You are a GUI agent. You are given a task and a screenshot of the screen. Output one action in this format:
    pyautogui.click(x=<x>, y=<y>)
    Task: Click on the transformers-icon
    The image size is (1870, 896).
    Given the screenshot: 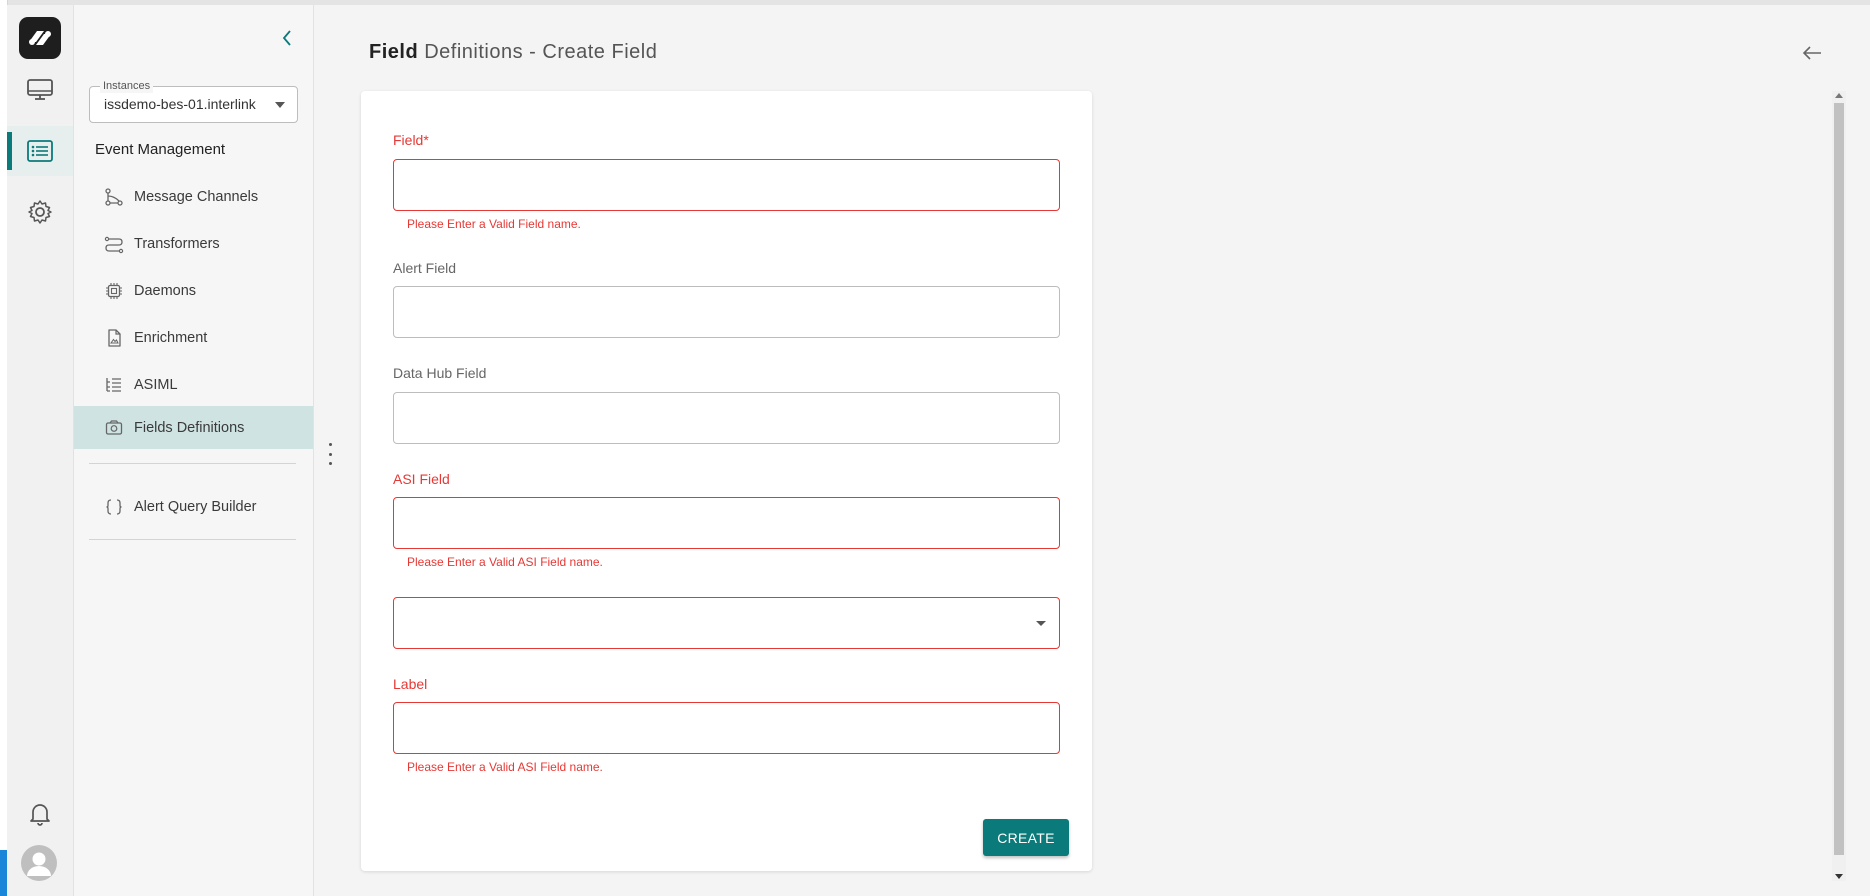 What is the action you would take?
    pyautogui.click(x=114, y=244)
    